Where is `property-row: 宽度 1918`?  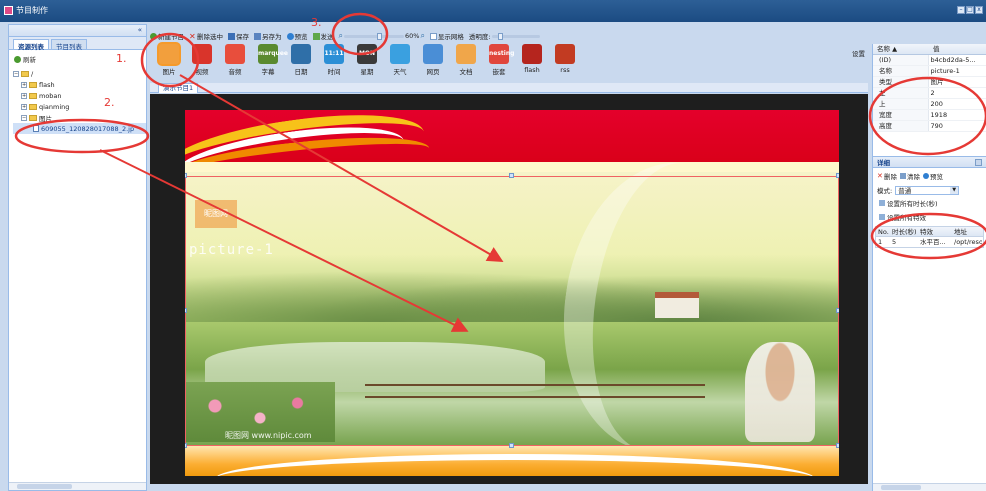
property-row: 宽度 1918 is located at coordinates (929, 115).